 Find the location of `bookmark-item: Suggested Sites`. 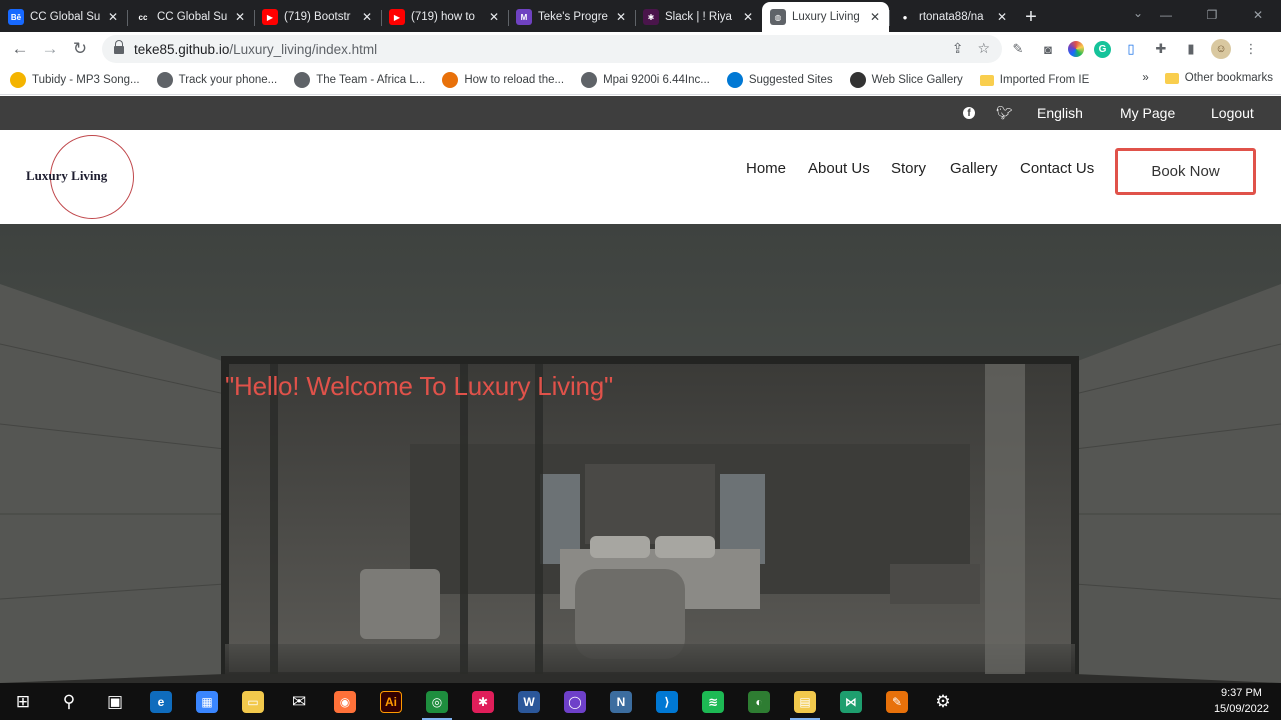

bookmark-item: Suggested Sites is located at coordinates (779, 80).